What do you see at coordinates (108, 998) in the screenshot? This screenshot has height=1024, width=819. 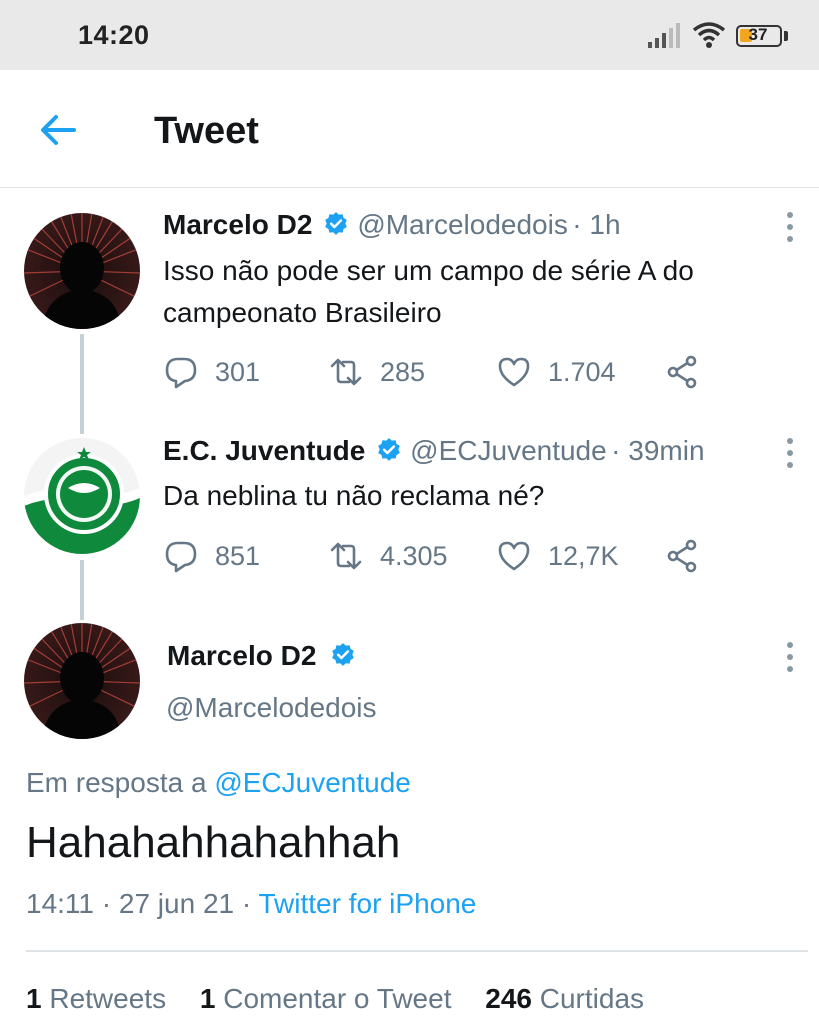 I see `retweets-label: Retweets` at bounding box center [108, 998].